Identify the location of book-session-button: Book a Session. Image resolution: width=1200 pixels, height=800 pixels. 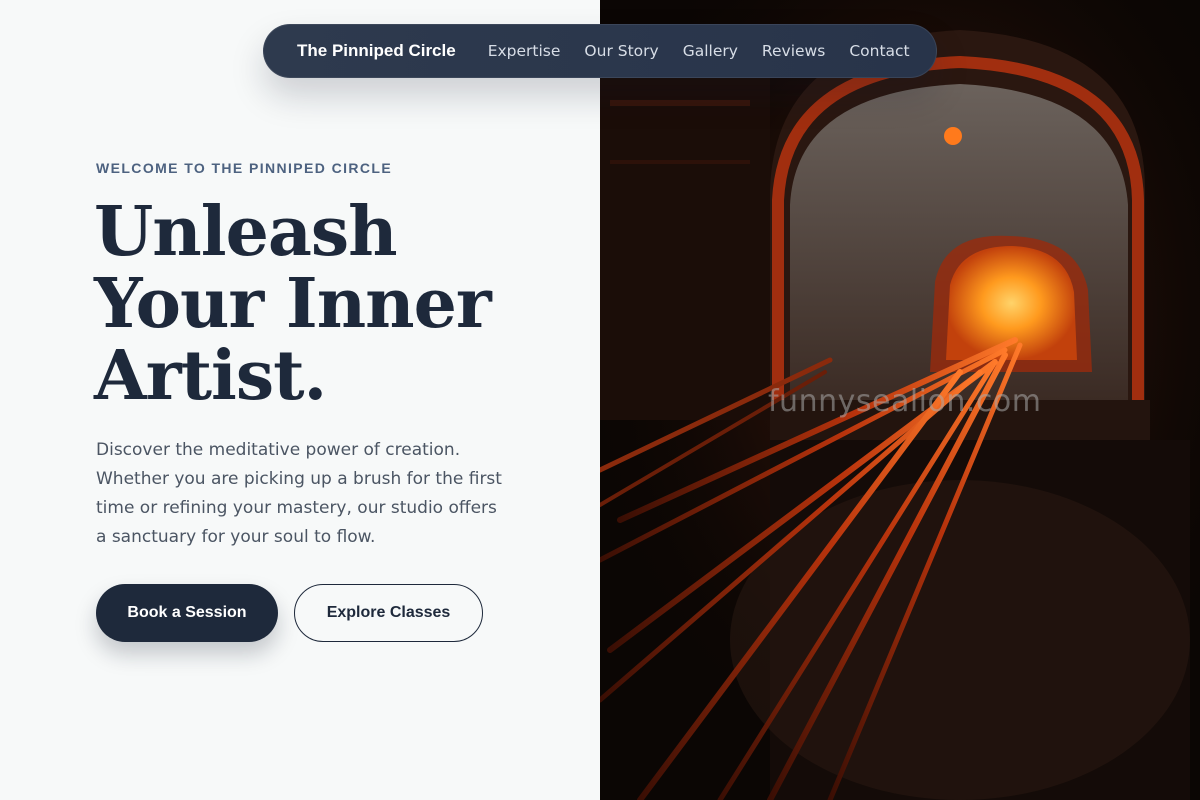
(187, 613).